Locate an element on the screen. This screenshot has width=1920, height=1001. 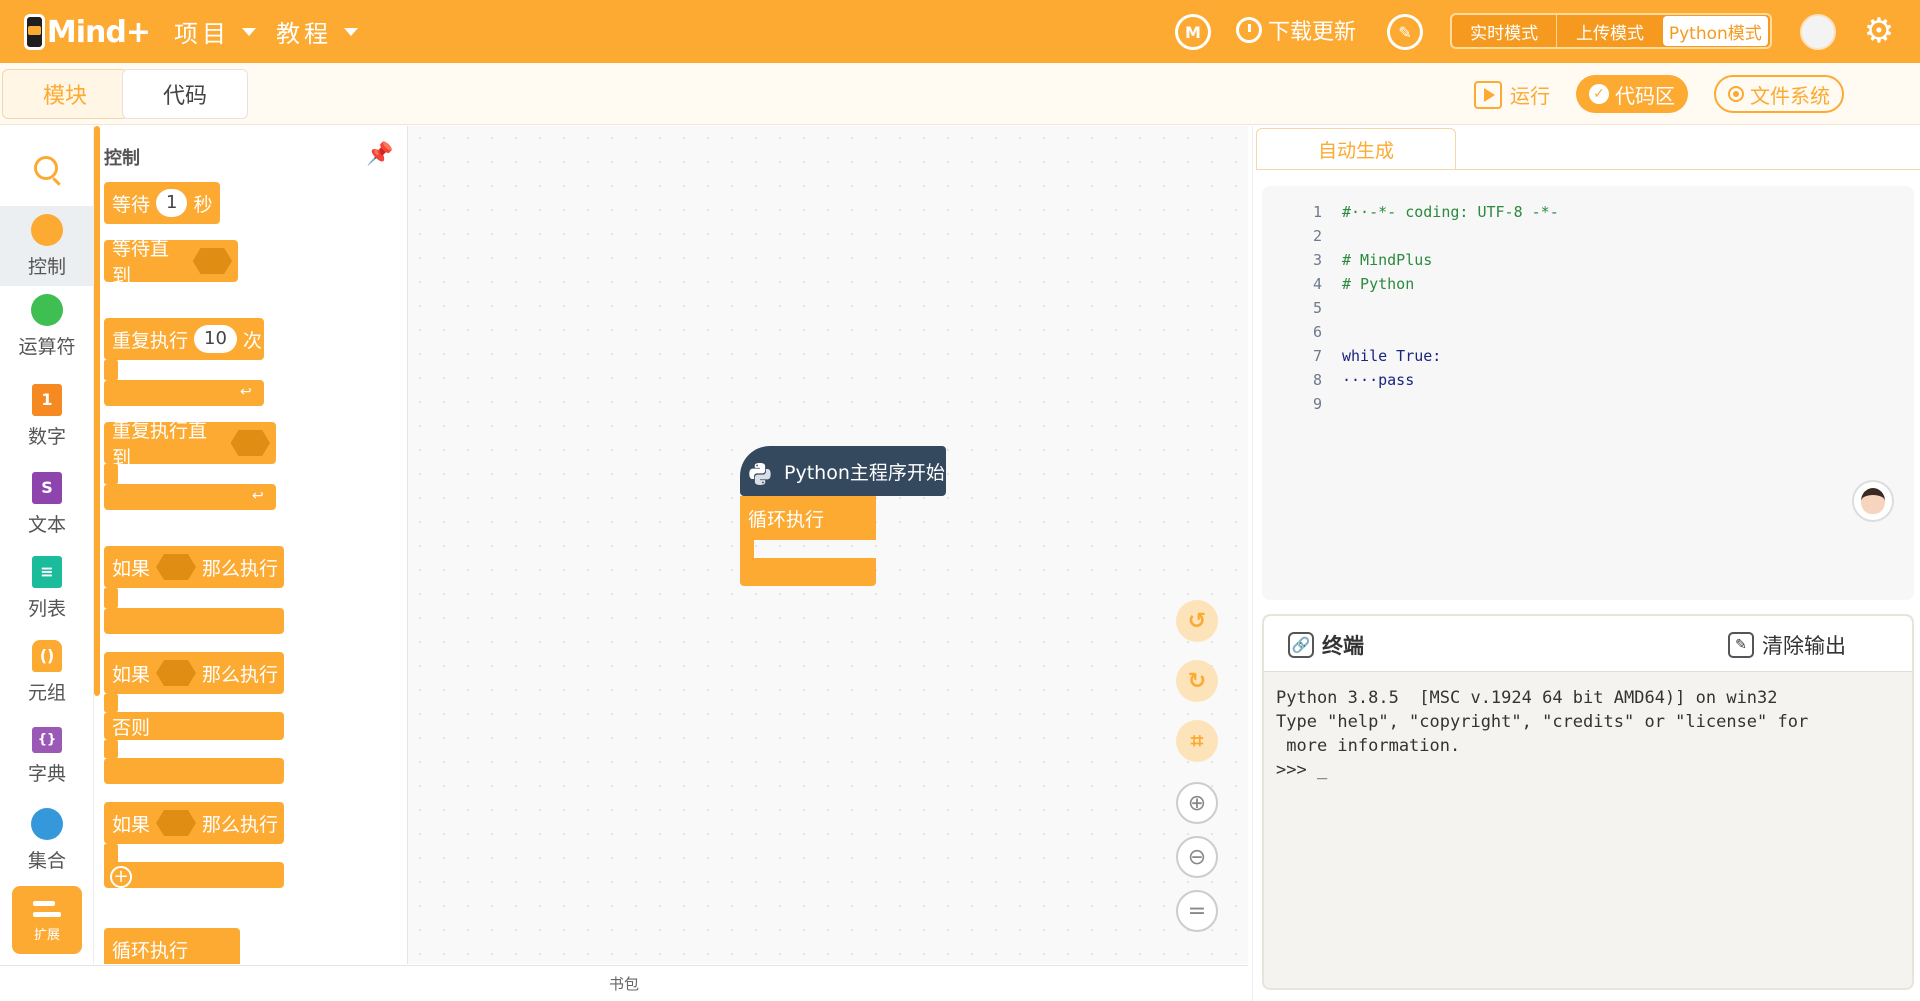
plus-icon: + is located at coordinates (121, 877).